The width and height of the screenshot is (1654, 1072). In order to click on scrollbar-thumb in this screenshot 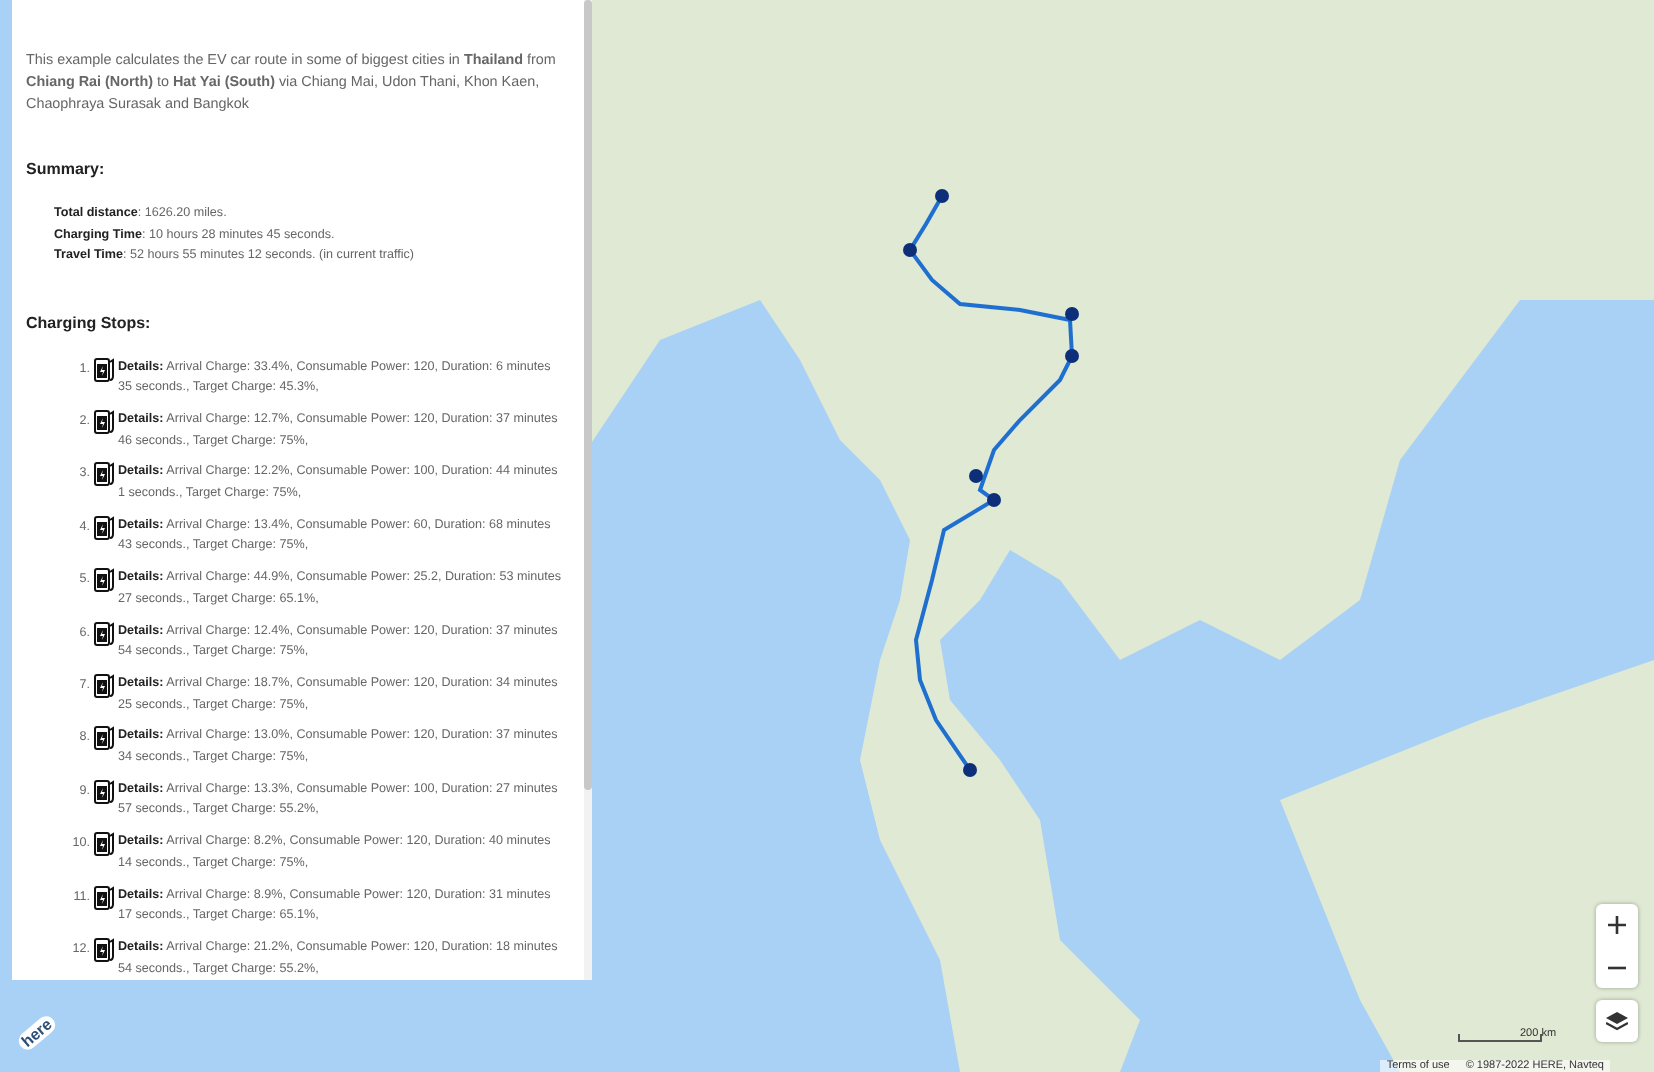, I will do `click(588, 395)`.